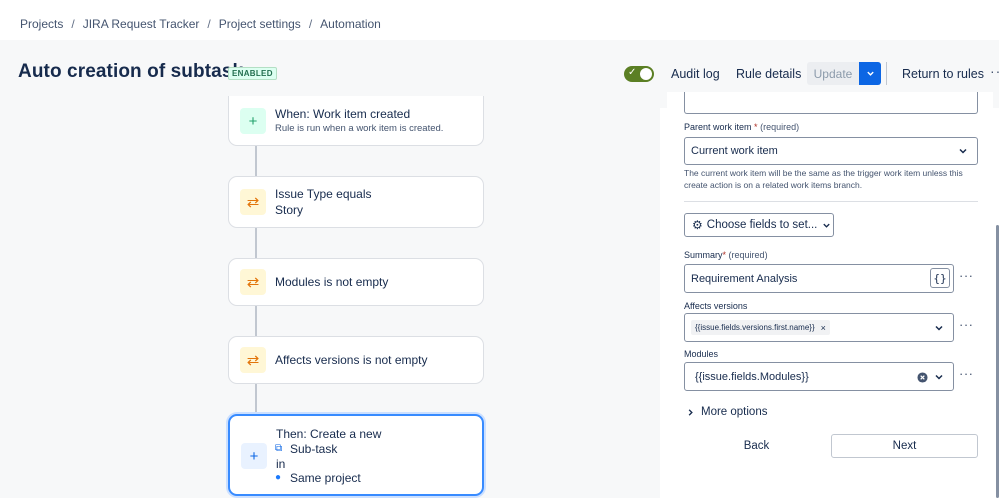  I want to click on rule-details-button: Rule details, so click(768, 74).